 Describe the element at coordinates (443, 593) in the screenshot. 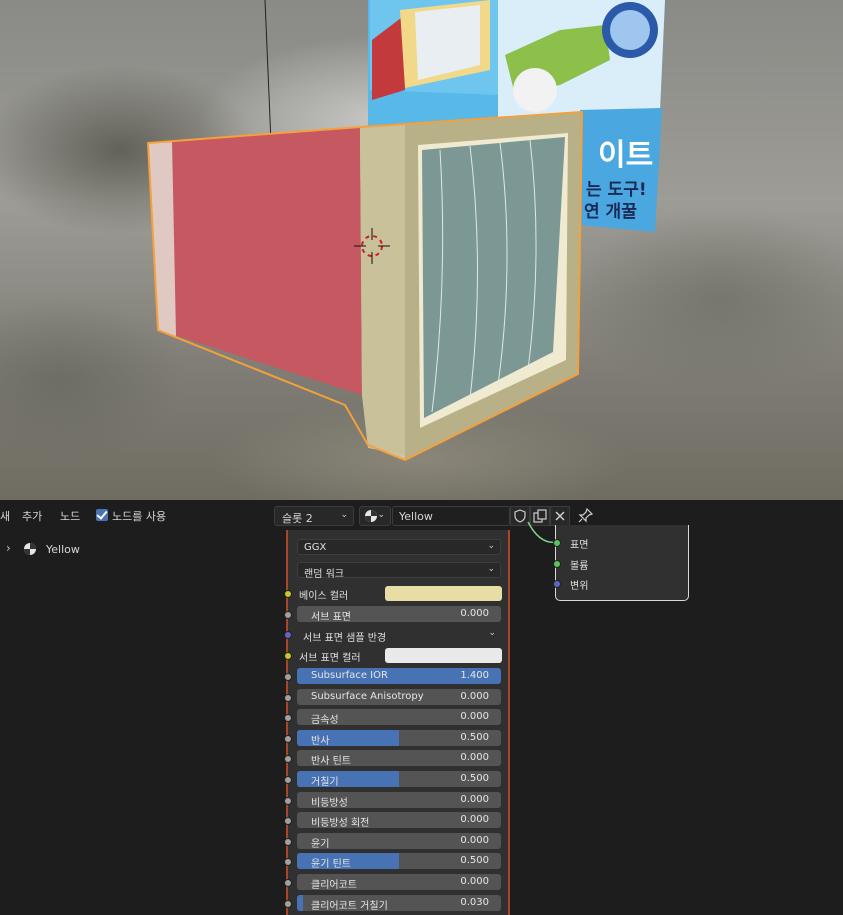

I see `base-color-swatch` at that location.